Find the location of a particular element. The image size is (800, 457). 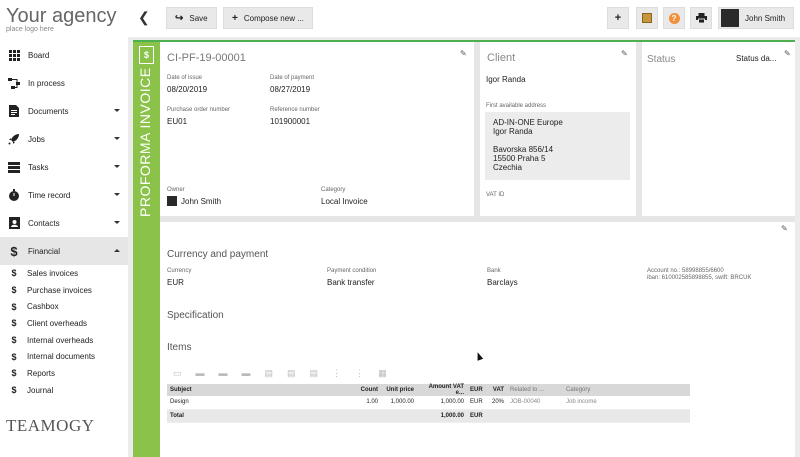

iban-swift: iban: 610002585898855, swift: BRCUK is located at coordinates (699, 278).